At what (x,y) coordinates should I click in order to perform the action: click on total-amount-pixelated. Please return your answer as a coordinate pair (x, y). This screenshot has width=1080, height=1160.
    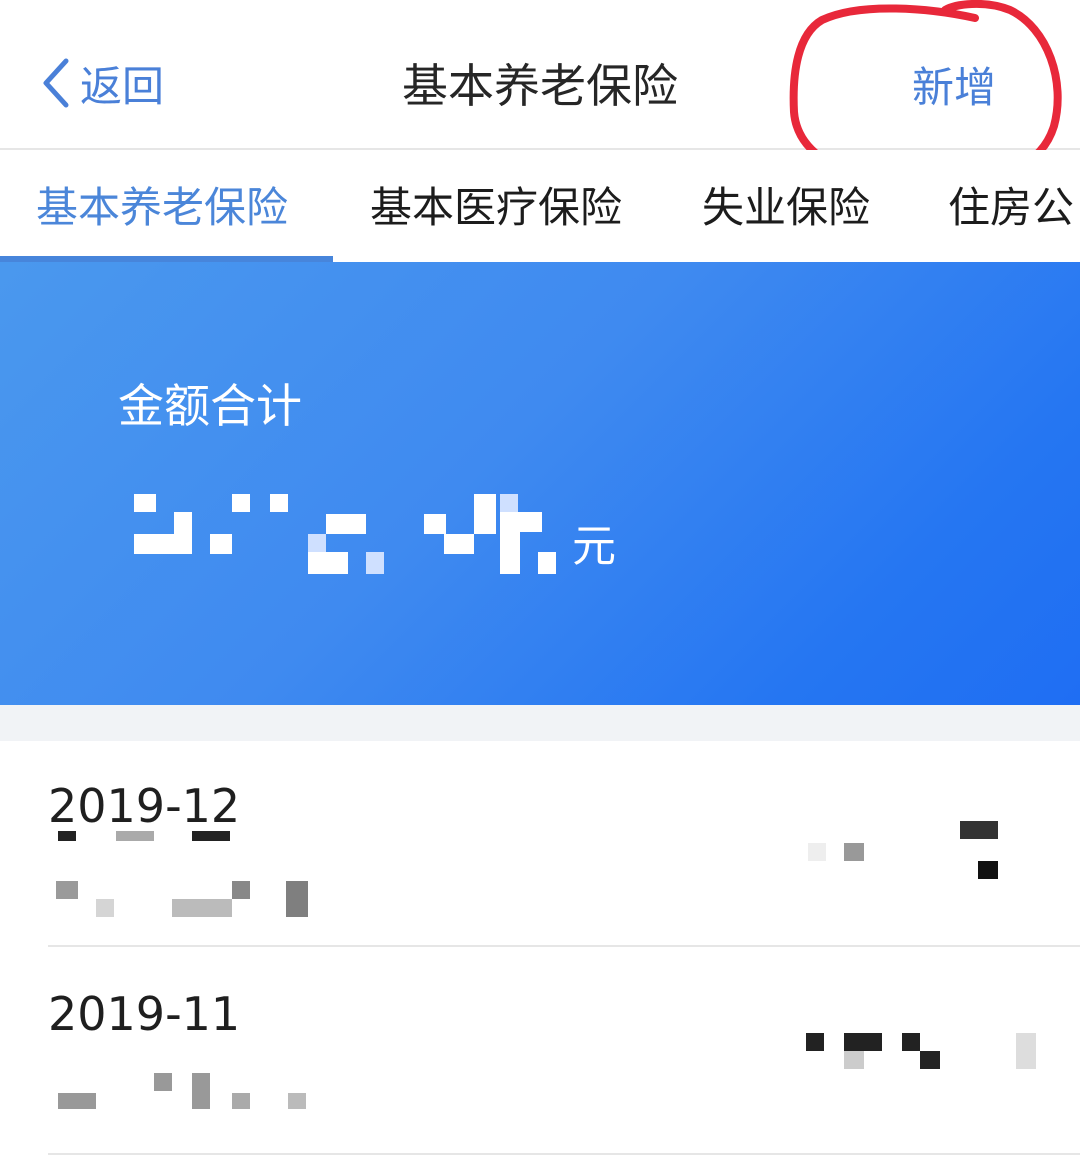
    Looking at the image, I should click on (349, 534).